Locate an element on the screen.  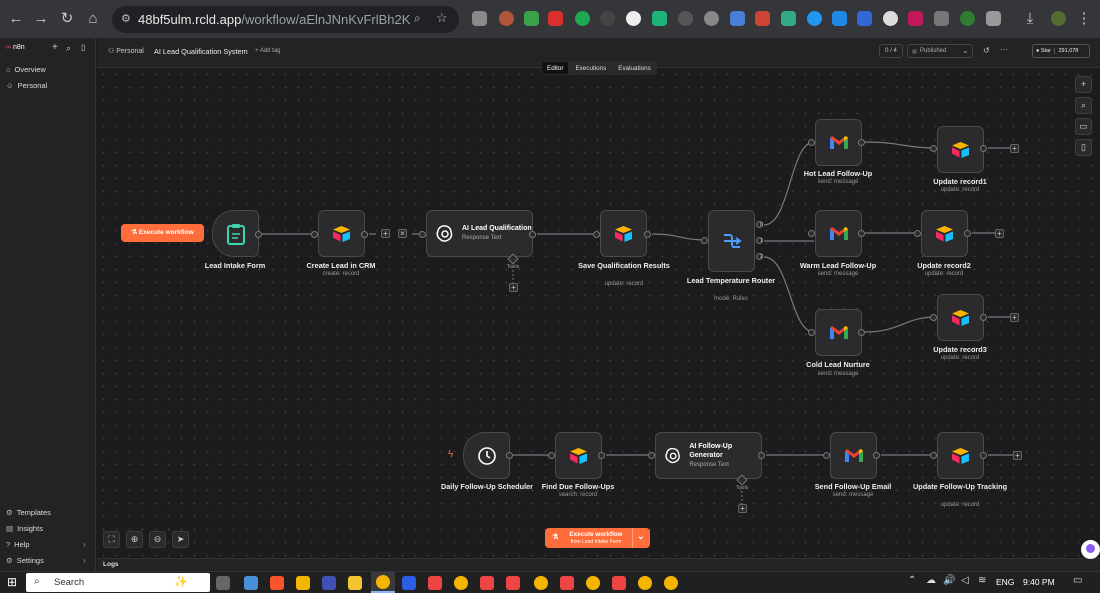
node-cold-lead-nurture is located at coordinates (838, 332).